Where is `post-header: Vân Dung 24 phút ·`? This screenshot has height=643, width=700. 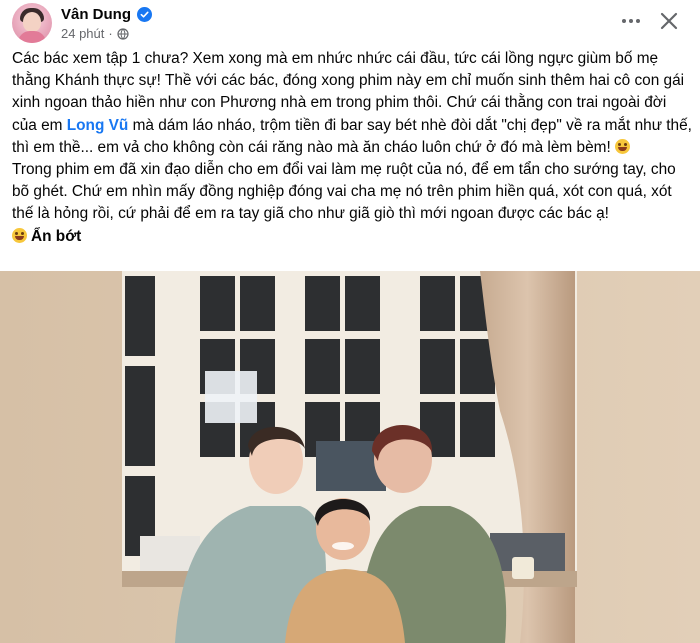 post-header: Vân Dung 24 phút · is located at coordinates (350, 23).